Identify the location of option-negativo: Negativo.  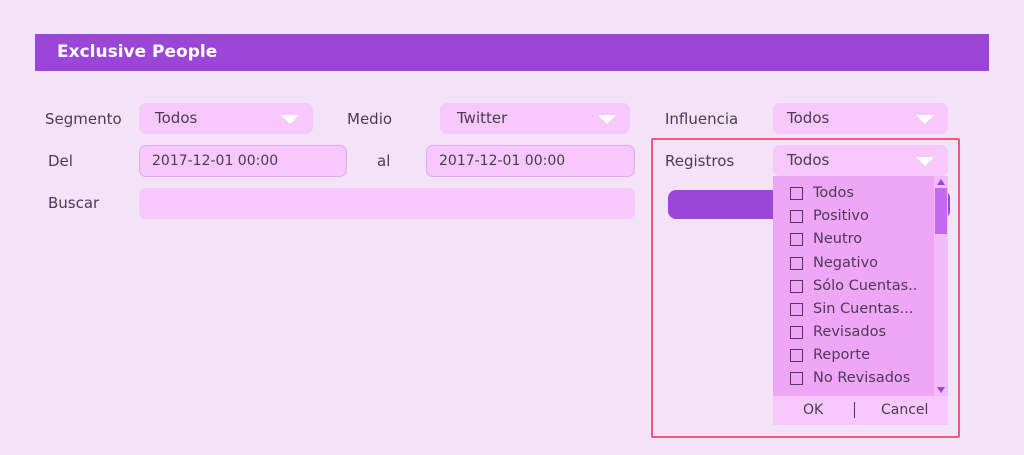
(834, 263).